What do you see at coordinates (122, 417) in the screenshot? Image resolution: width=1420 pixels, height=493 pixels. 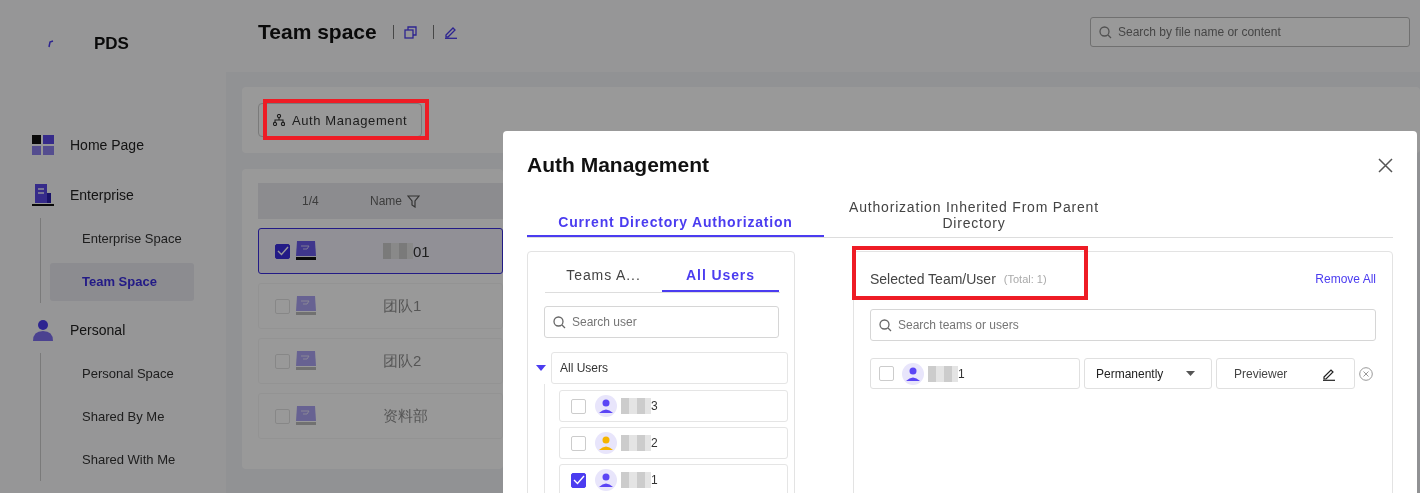 I see `nav-item: Shared By Me` at bounding box center [122, 417].